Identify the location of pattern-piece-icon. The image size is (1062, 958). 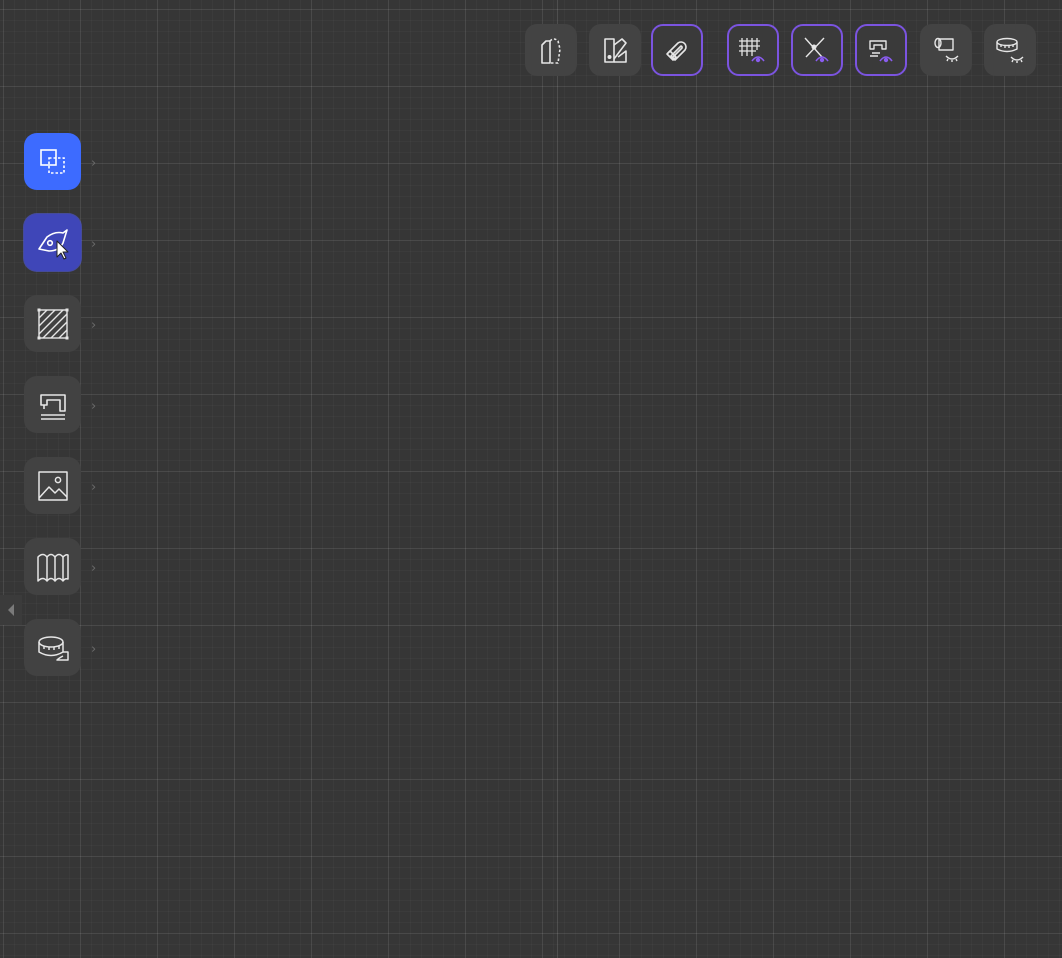
(551, 51).